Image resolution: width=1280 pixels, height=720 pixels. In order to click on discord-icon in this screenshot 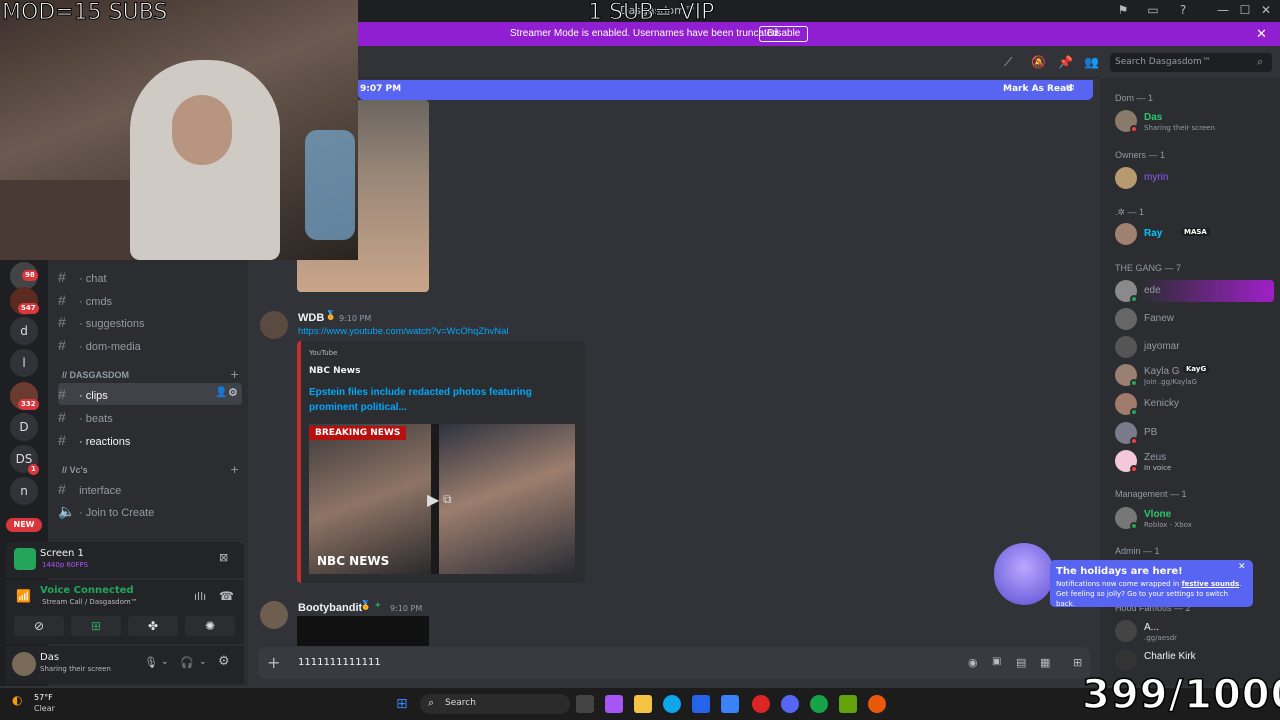, I will do `click(790, 704)`.